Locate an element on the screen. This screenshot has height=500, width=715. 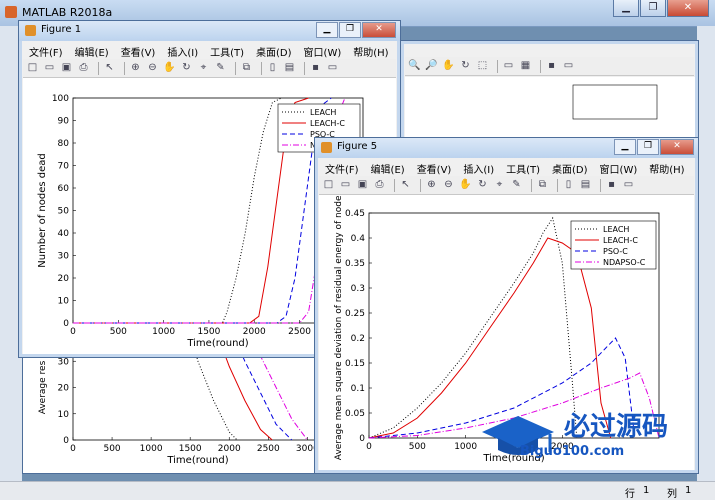
watermark-text: 必过源码 is located at coordinates (616, 427).